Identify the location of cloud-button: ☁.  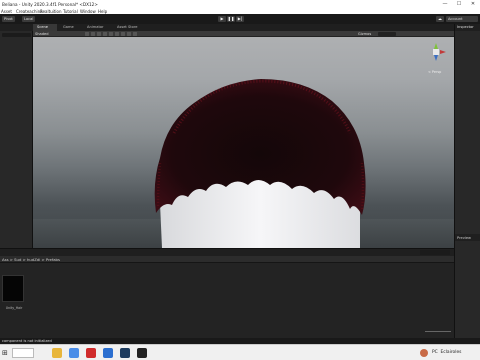
(440, 19).